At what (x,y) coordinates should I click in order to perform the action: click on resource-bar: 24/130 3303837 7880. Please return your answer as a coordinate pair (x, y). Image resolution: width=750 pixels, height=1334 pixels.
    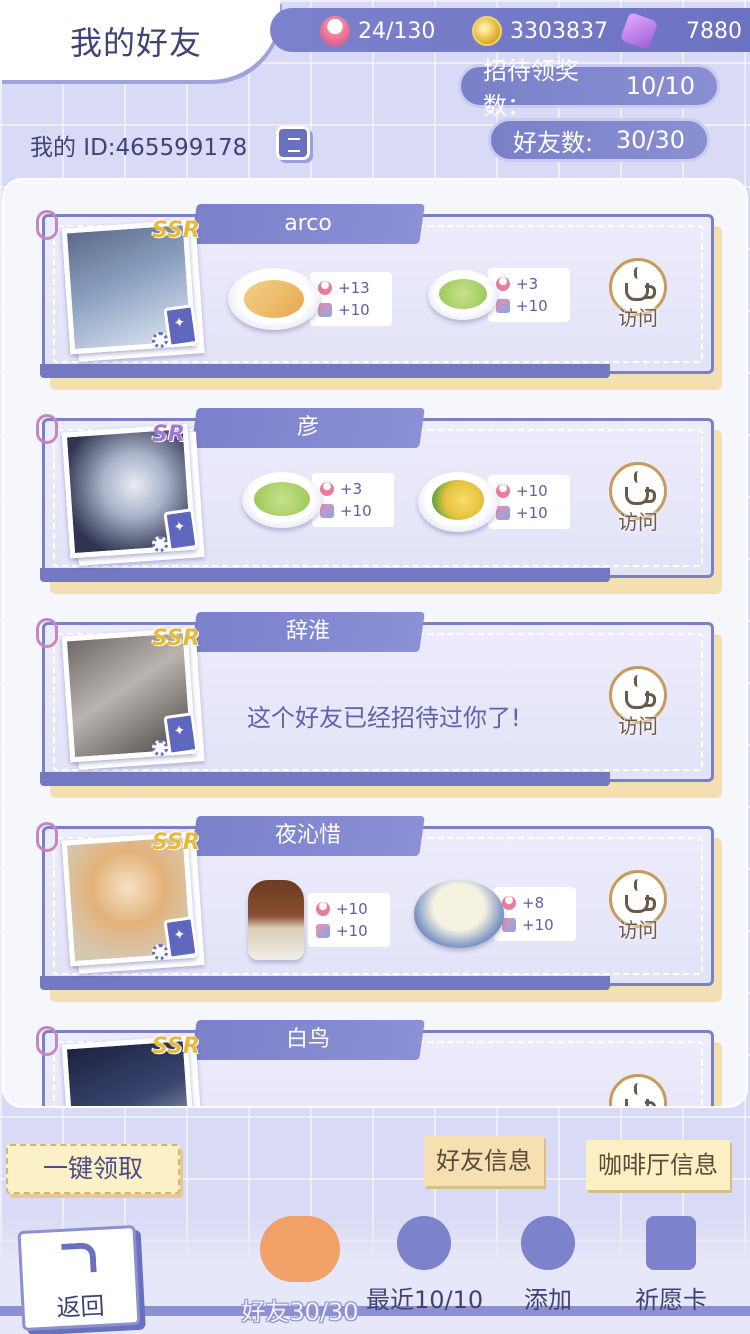
    Looking at the image, I should click on (510, 30).